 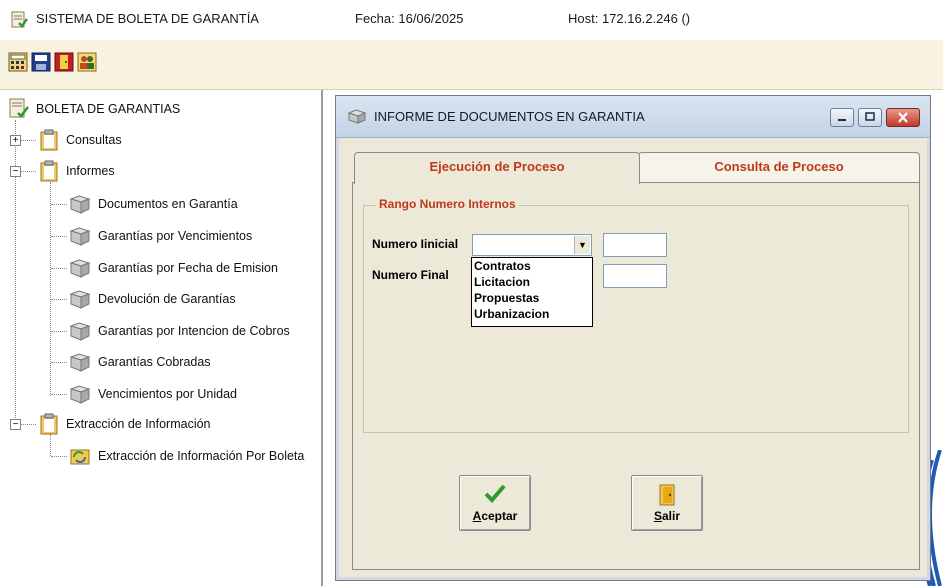 What do you see at coordinates (497, 168) in the screenshot?
I see `tab-ejecucion-proceso: Ejecución de Proceso` at bounding box center [497, 168].